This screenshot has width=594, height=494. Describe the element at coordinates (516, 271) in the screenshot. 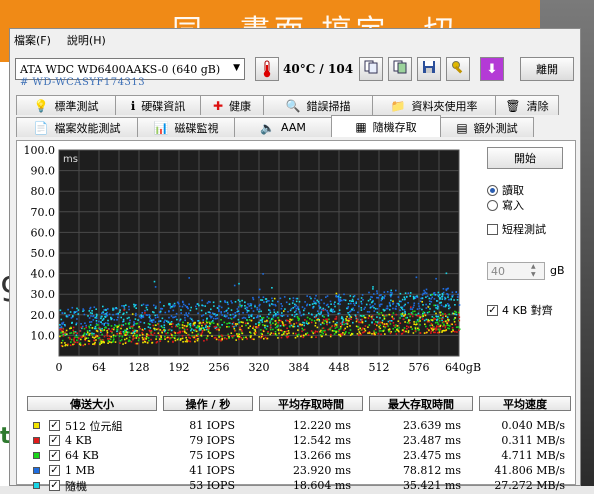

I see `short-test-size-input: 40` at that location.